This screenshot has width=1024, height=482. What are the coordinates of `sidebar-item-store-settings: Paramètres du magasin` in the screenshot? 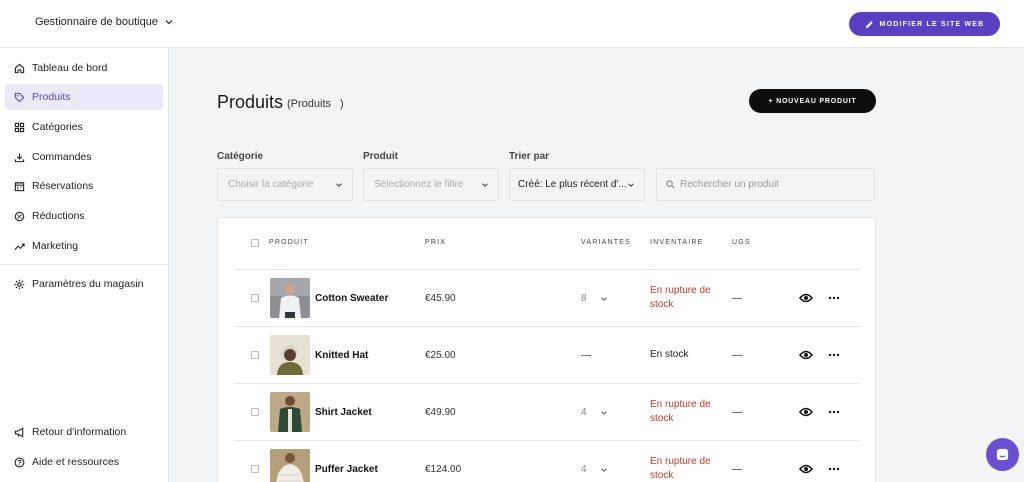 It's located at (84, 284).